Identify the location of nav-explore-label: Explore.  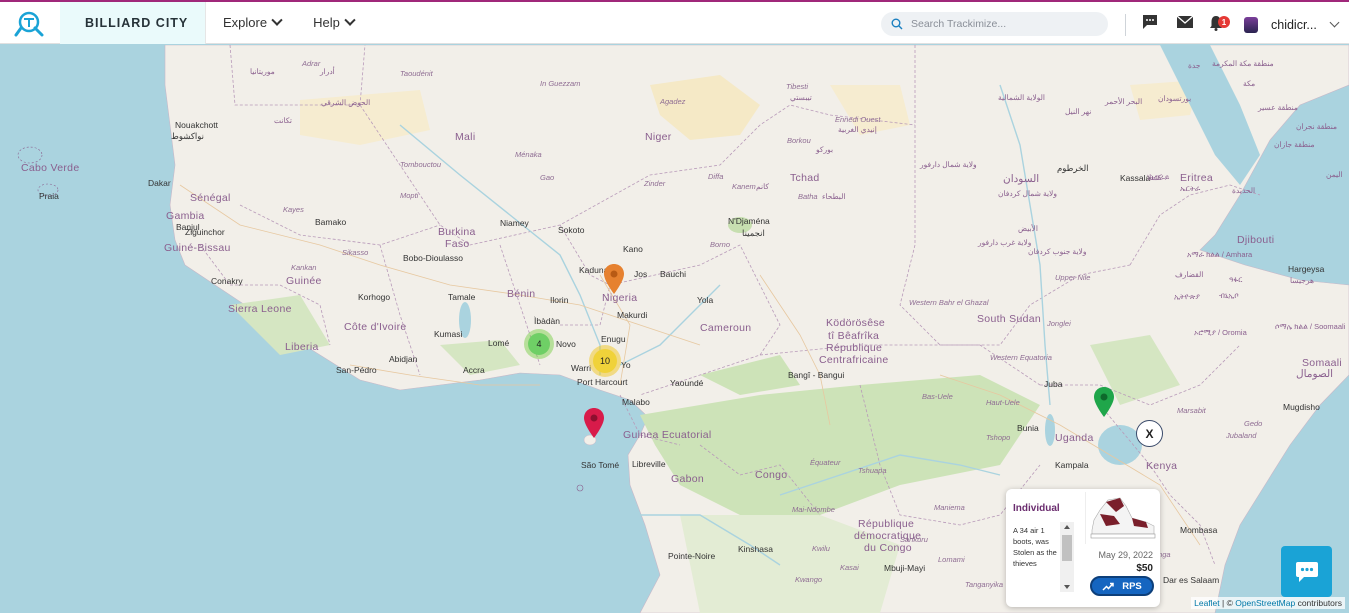
(245, 22).